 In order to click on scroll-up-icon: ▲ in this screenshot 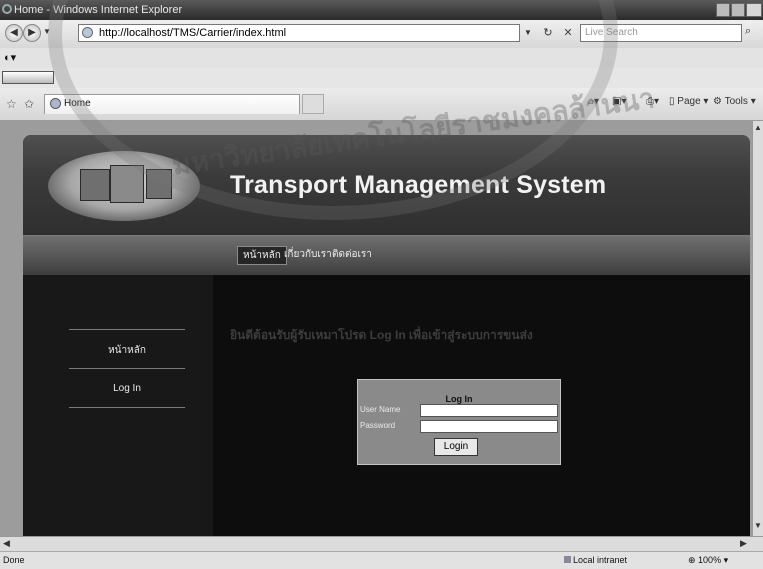, I will do `click(758, 127)`.